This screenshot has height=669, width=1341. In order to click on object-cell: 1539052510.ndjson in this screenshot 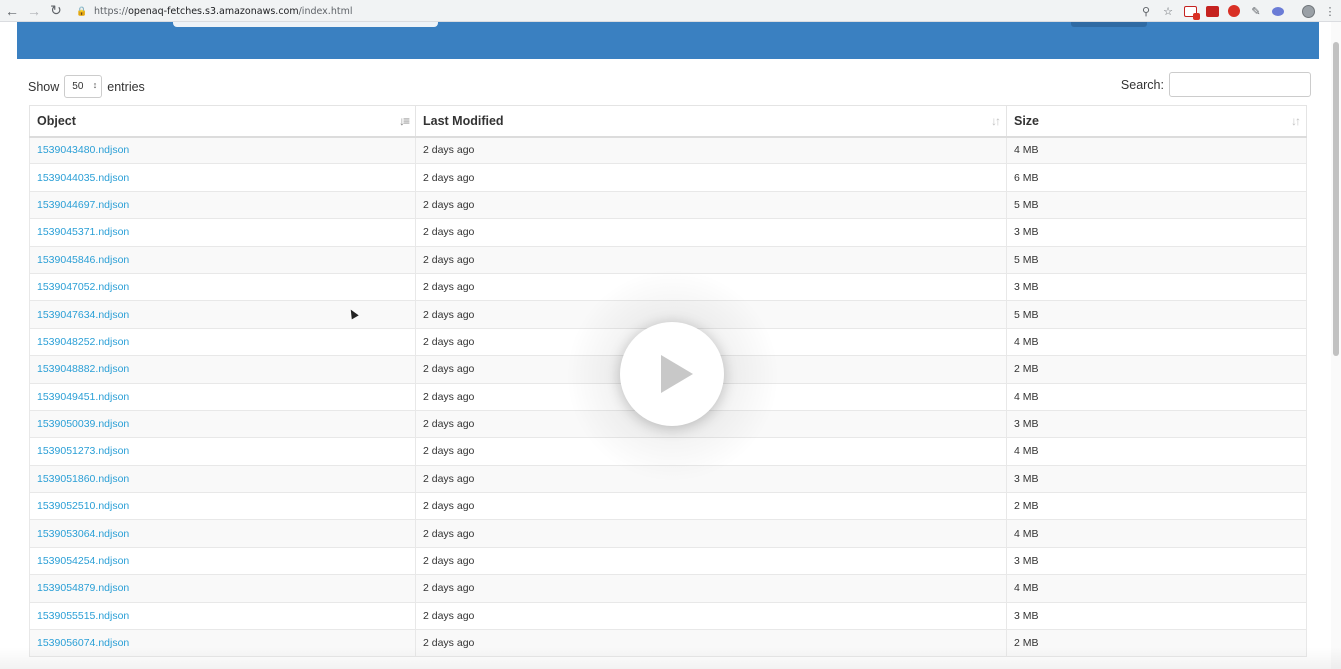, I will do `click(222, 506)`.